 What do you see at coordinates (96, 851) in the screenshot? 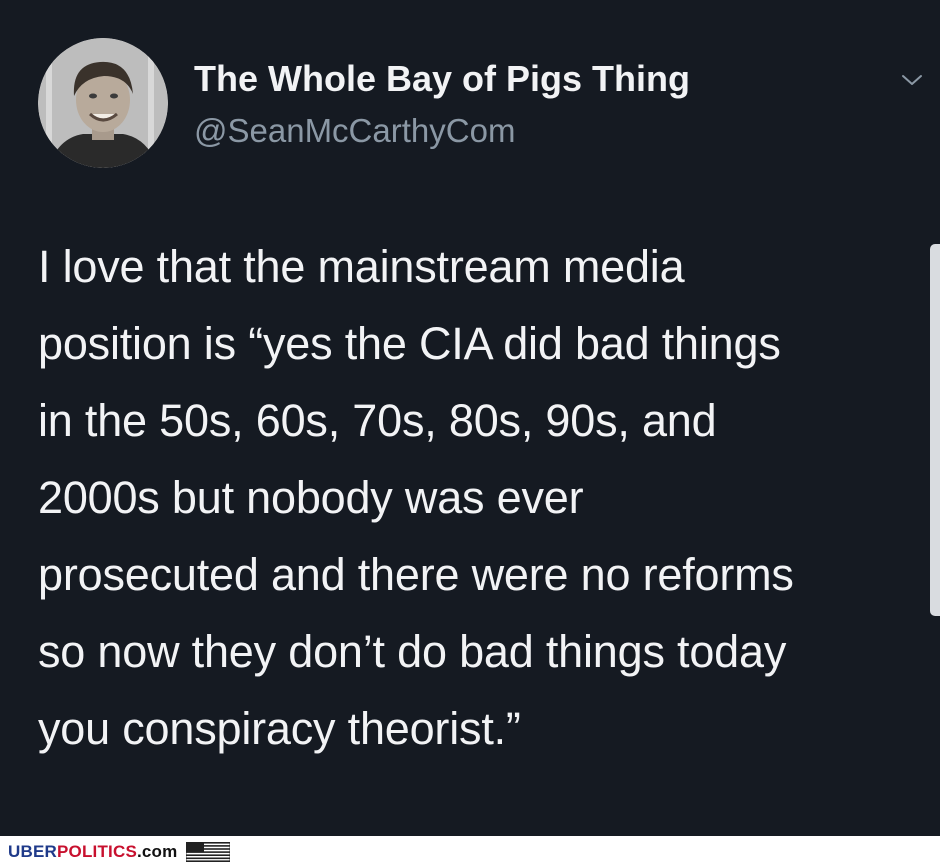
I see `watermark-part-politics: POLITICS` at bounding box center [96, 851].